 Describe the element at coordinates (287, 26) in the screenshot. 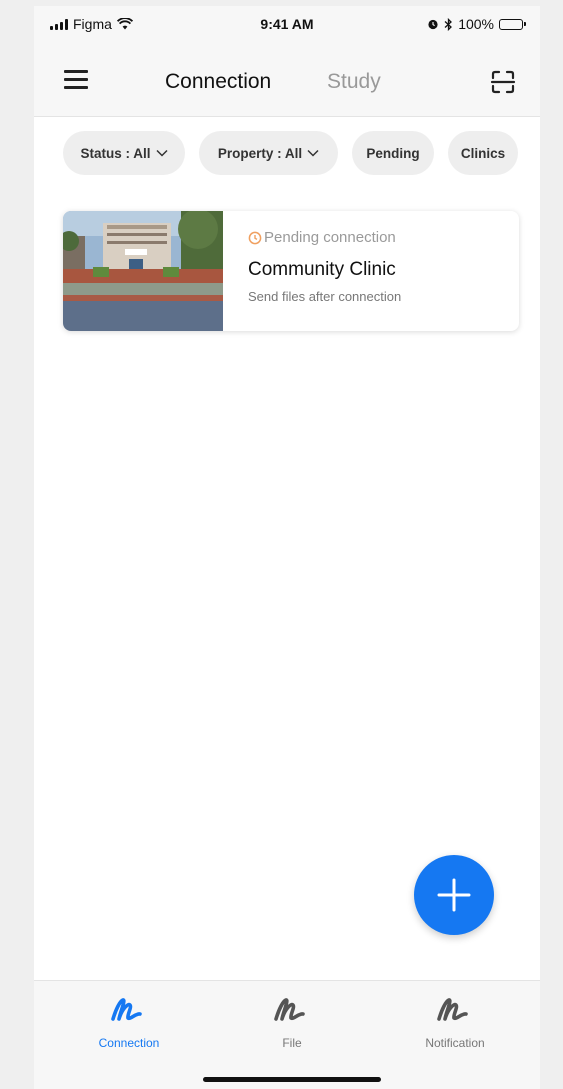

I see `status-bar: Figma 9:41 AM 100%` at that location.